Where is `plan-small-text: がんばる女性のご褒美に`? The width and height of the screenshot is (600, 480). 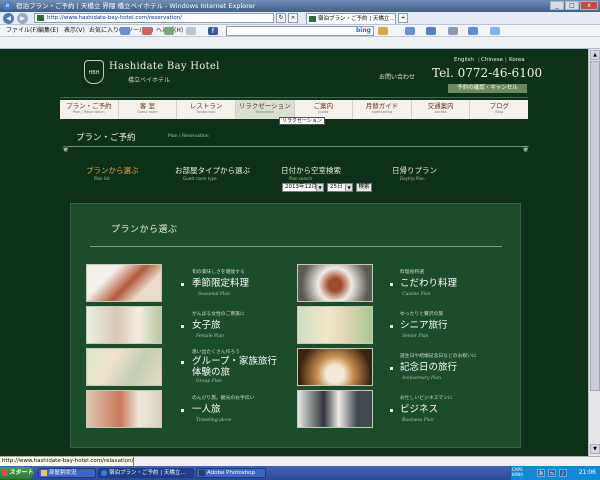
plan-small-text: がんばる女性のご褒美に is located at coordinates (218, 314).